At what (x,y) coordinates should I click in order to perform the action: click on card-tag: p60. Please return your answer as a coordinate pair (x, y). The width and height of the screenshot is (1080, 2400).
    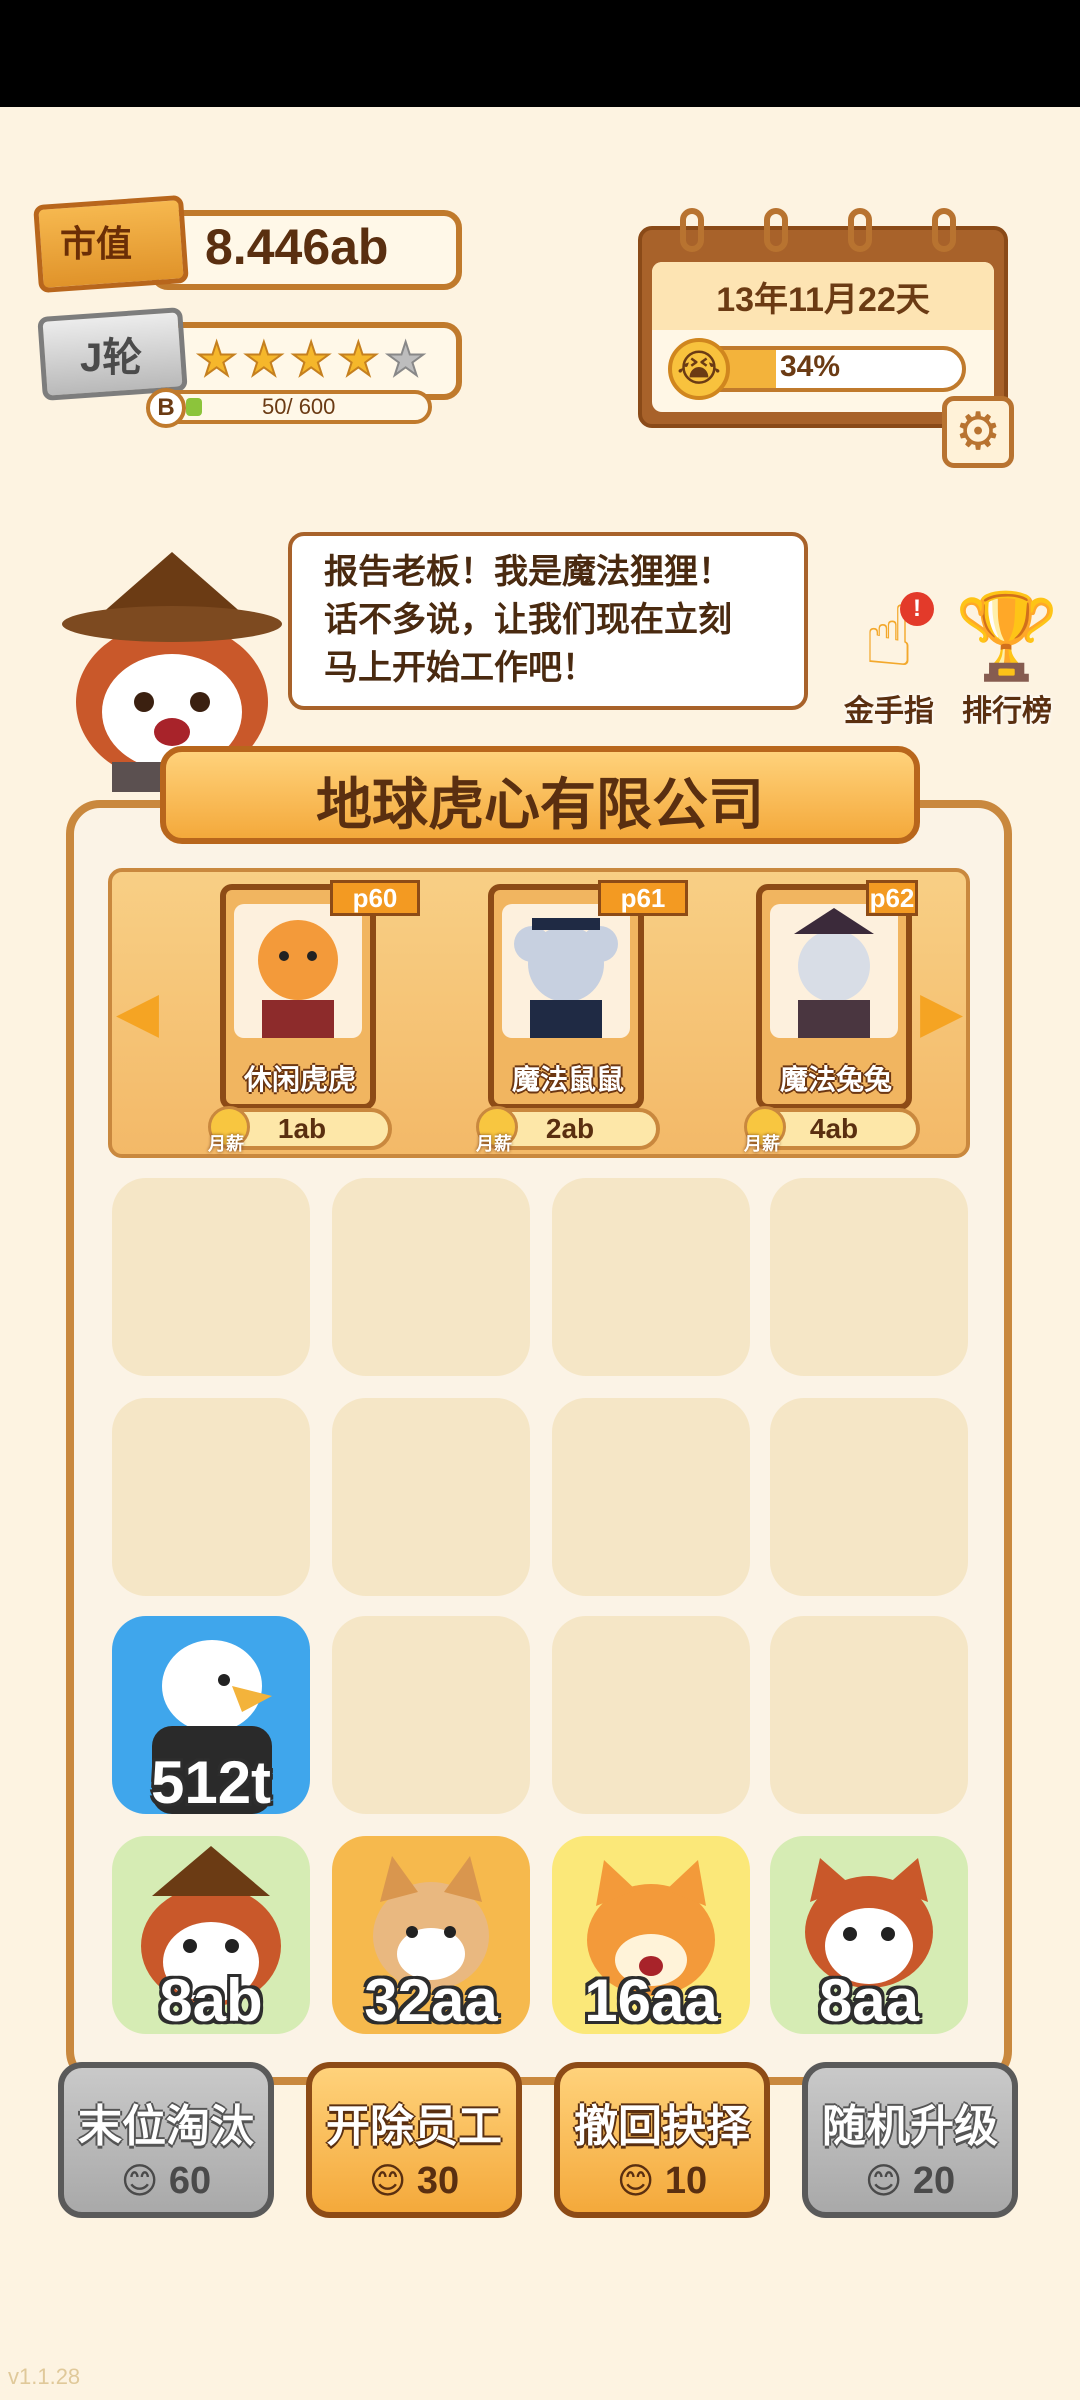
    Looking at the image, I should click on (375, 898).